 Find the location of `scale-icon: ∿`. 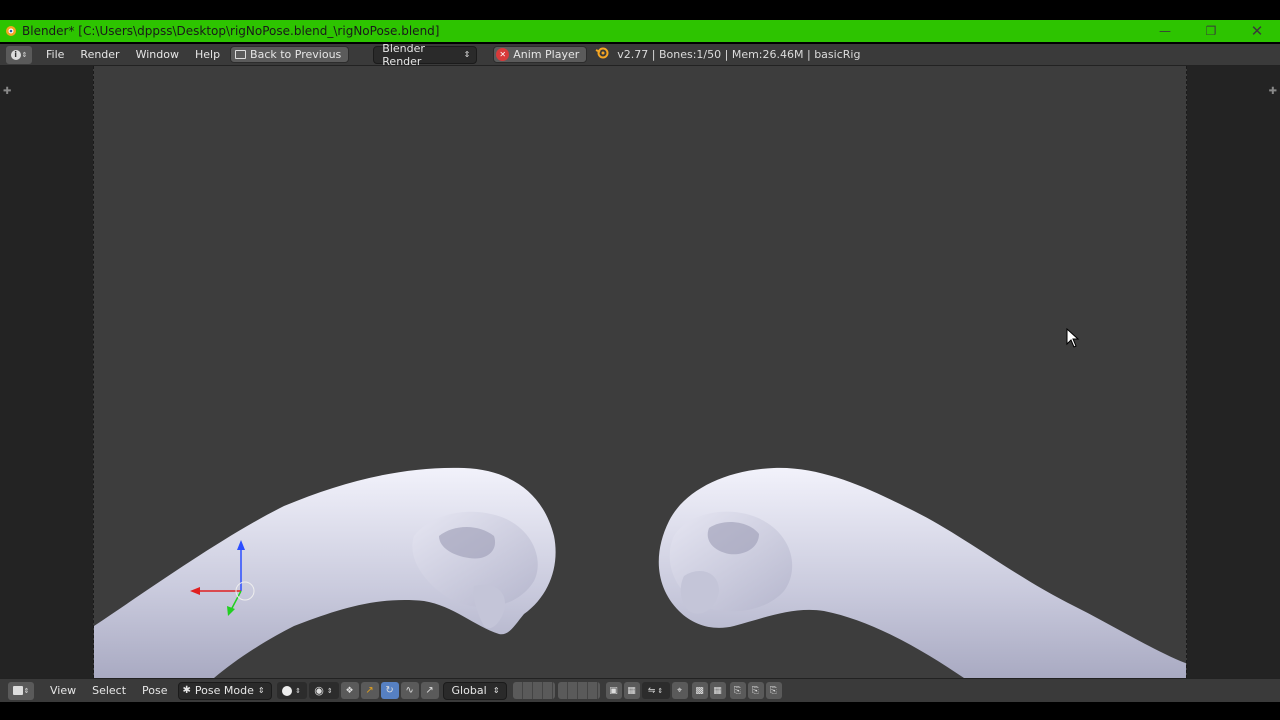

scale-icon: ∿ is located at coordinates (409, 690).